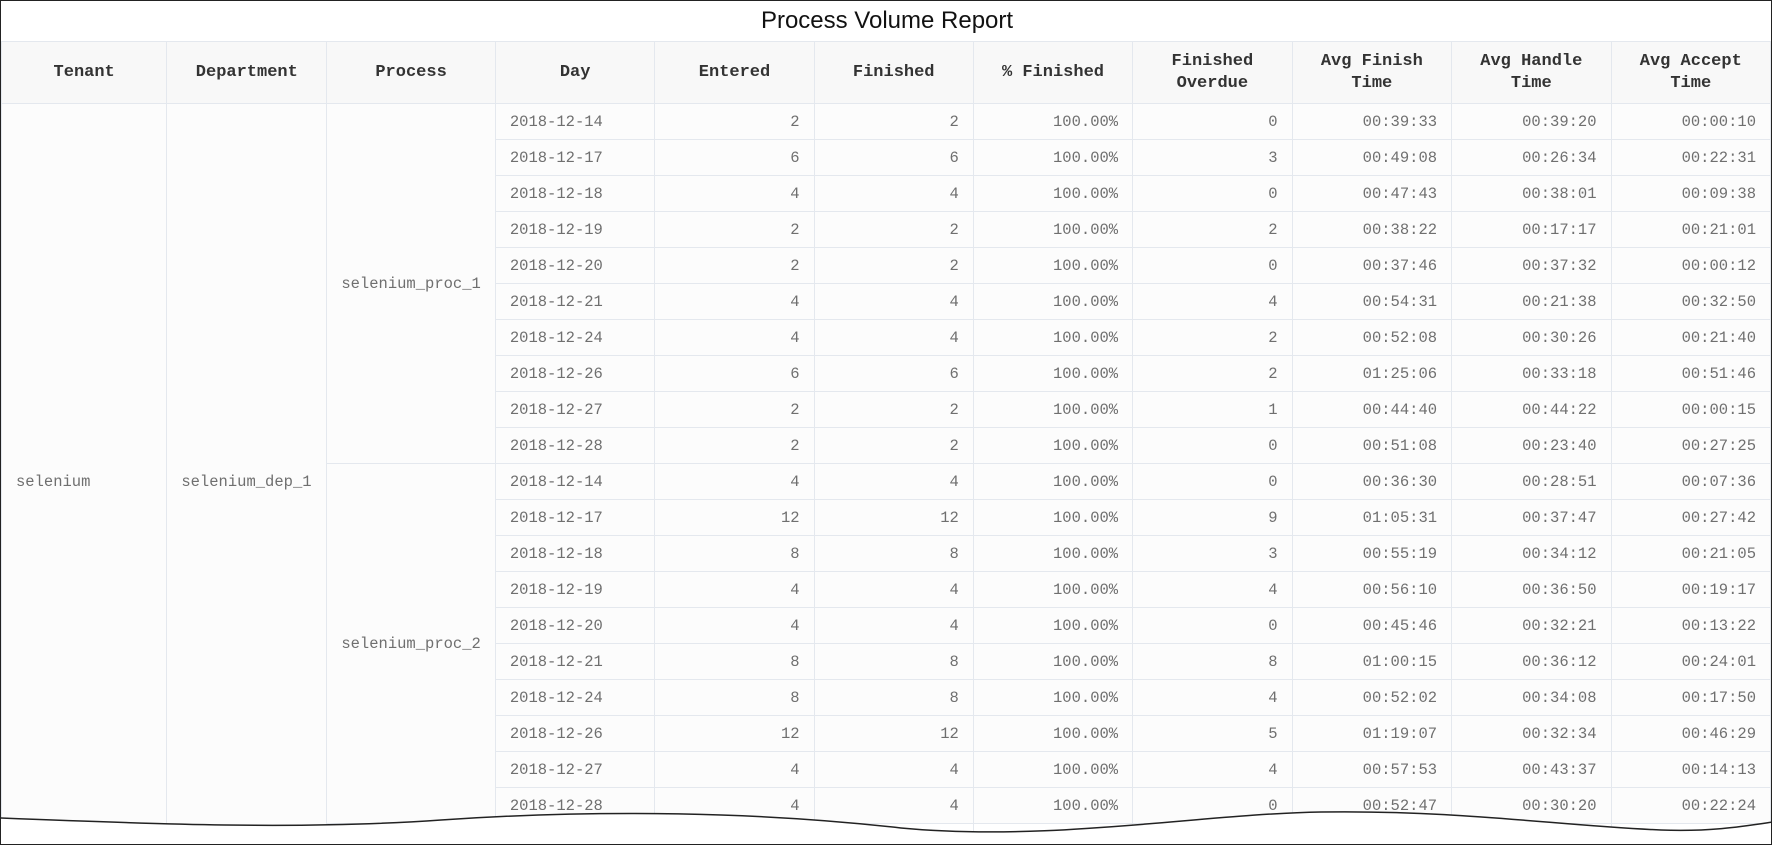 The height and width of the screenshot is (845, 1772). Describe the element at coordinates (1690, 373) in the screenshot. I see `avg-accept-time-cell: 00:51:46` at that location.